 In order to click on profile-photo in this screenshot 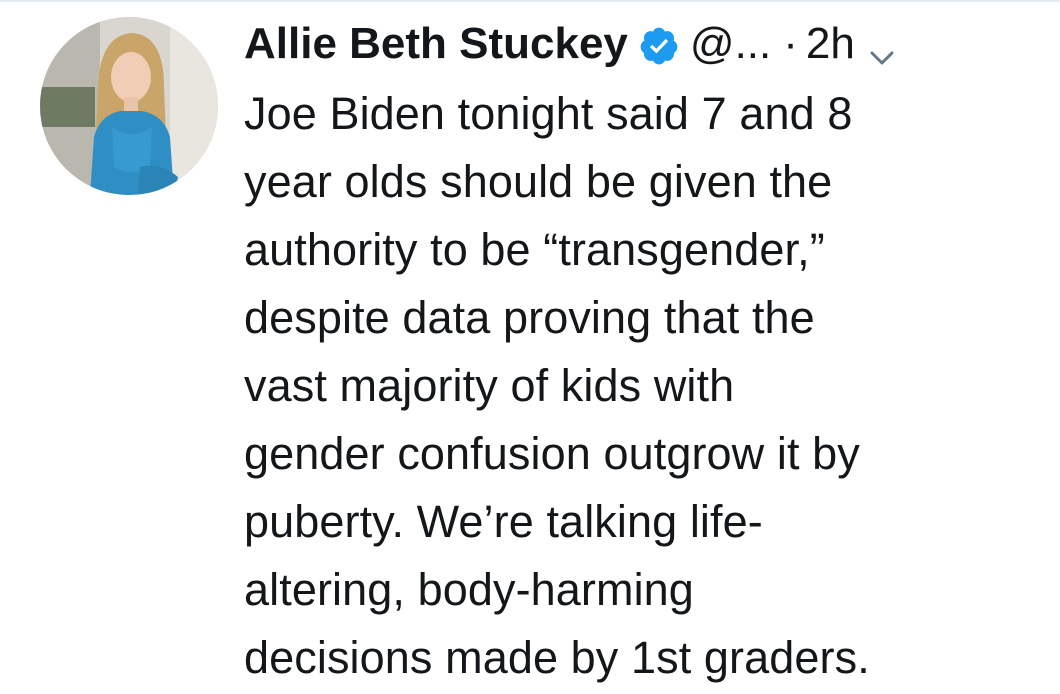, I will do `click(129, 106)`.